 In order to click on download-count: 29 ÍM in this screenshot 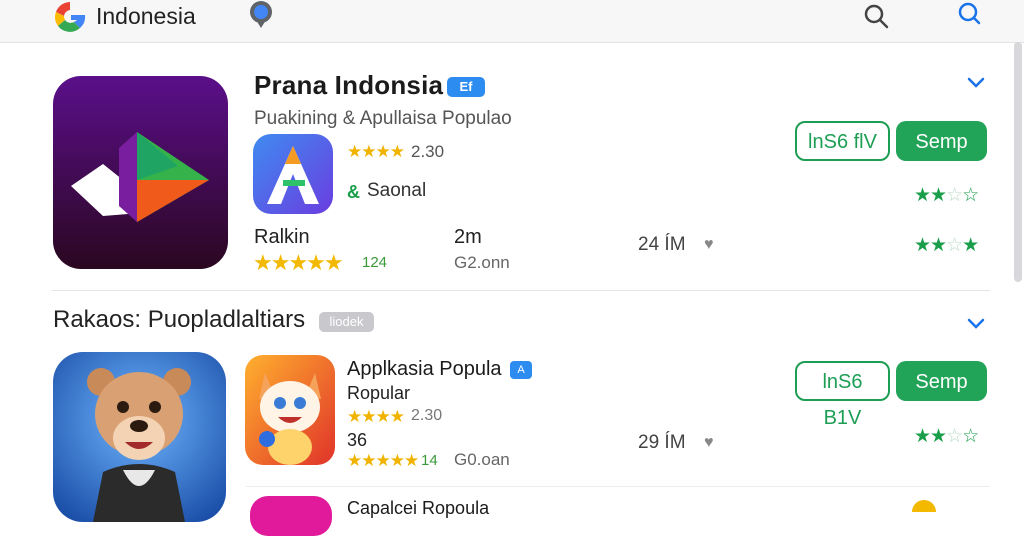, I will do `click(662, 442)`.